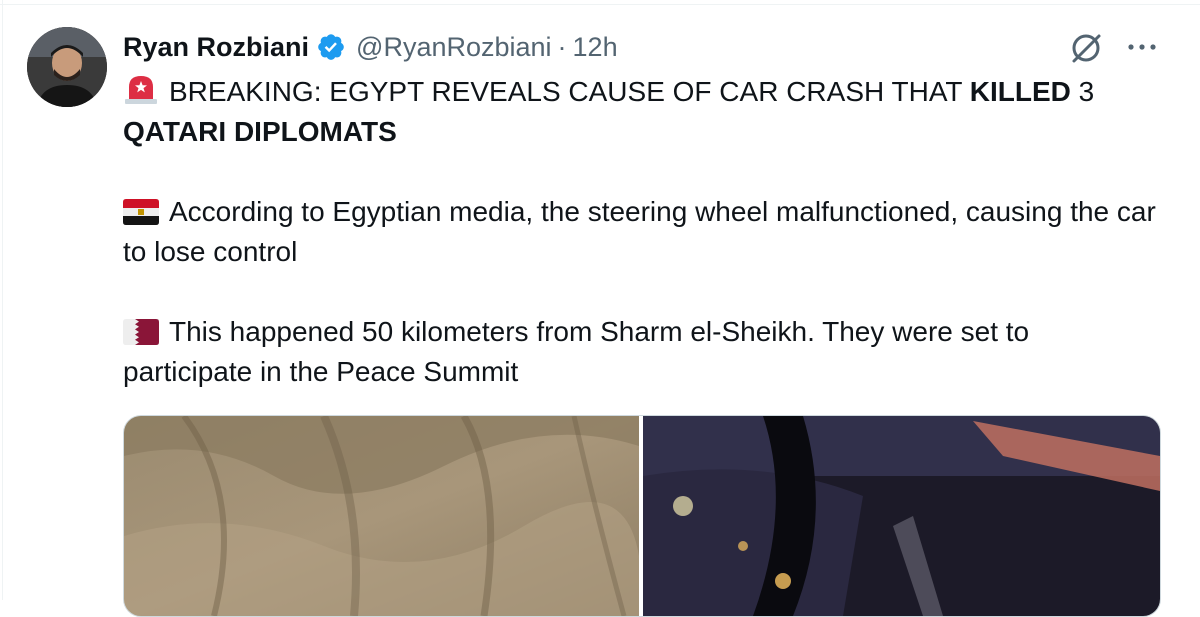 The width and height of the screenshot is (1200, 617). What do you see at coordinates (141, 212) in the screenshot?
I see `egypt-flag-icon` at bounding box center [141, 212].